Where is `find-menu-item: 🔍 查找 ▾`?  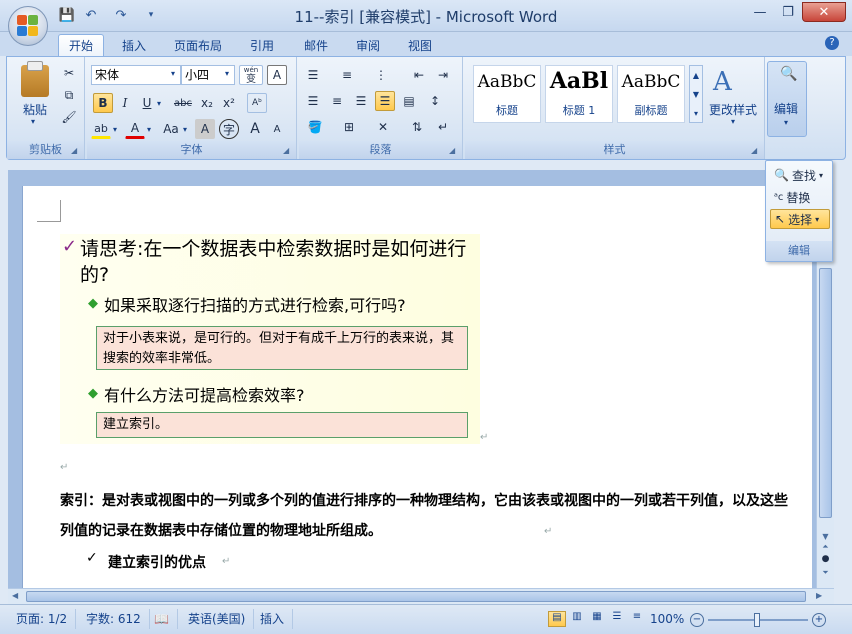
find-menu-item: 🔍 查找 ▾ is located at coordinates (800, 175).